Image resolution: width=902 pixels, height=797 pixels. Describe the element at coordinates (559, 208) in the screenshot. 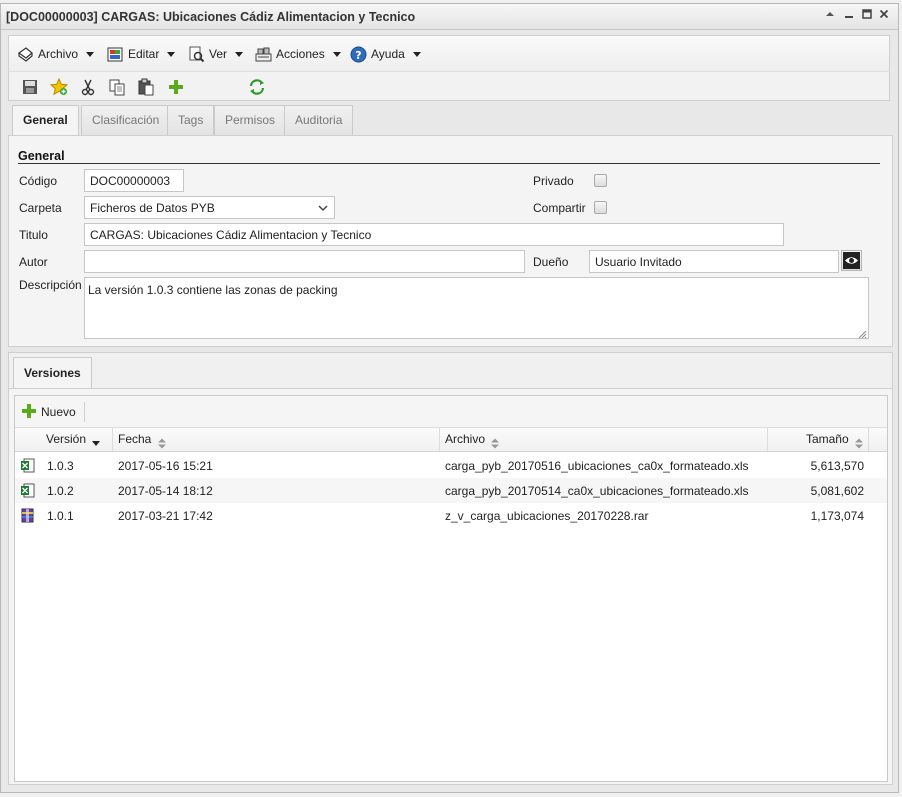

I see `compartir-label: Compartir` at that location.